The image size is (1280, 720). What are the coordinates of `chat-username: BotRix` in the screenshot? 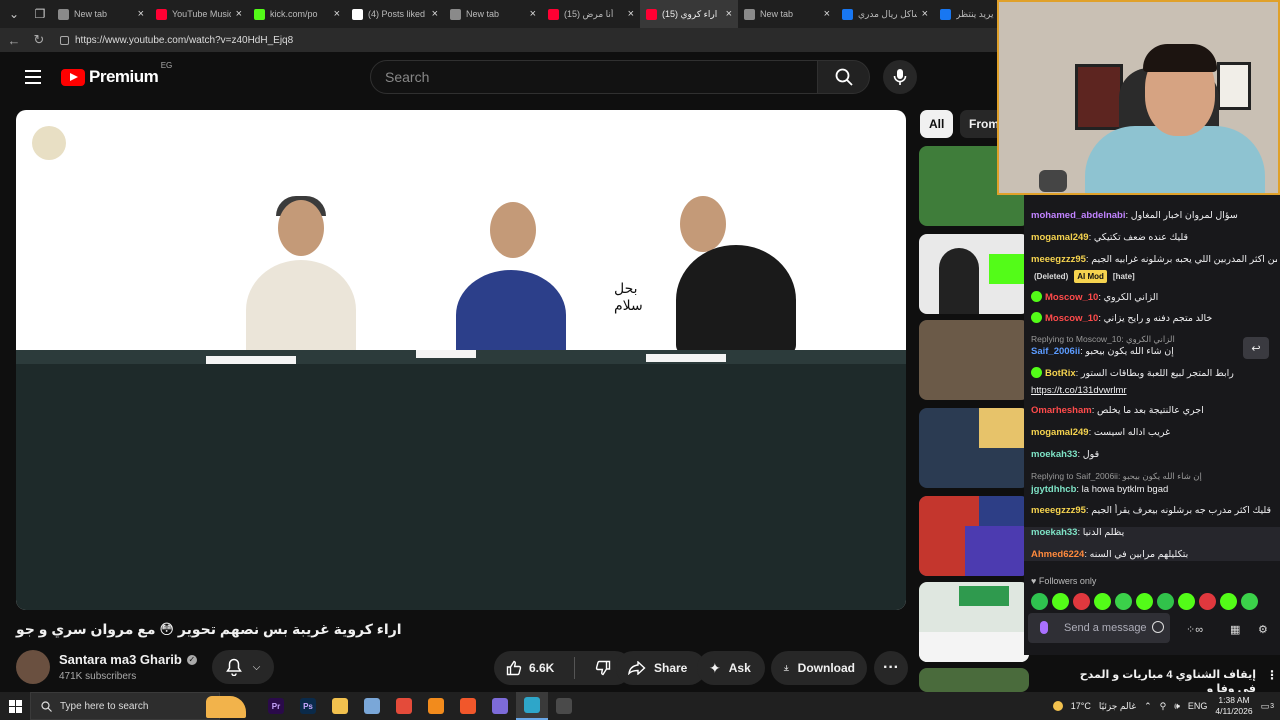 It's located at (1060, 373).